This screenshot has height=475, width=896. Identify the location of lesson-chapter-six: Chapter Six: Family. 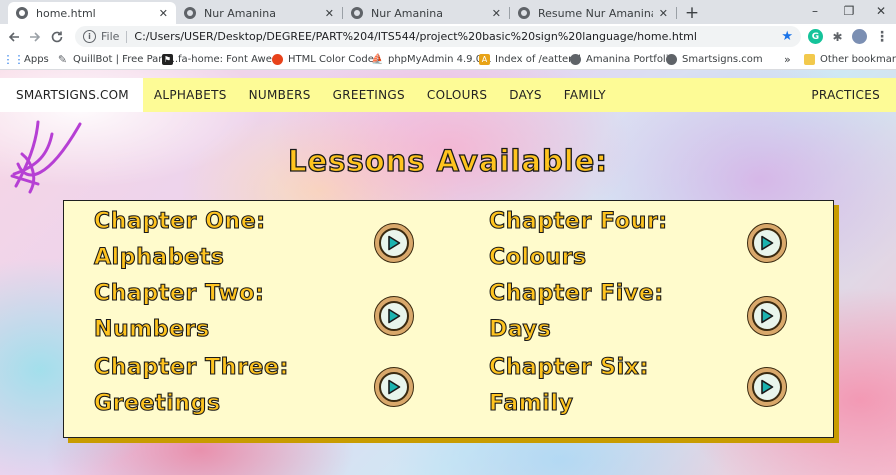
(568, 386).